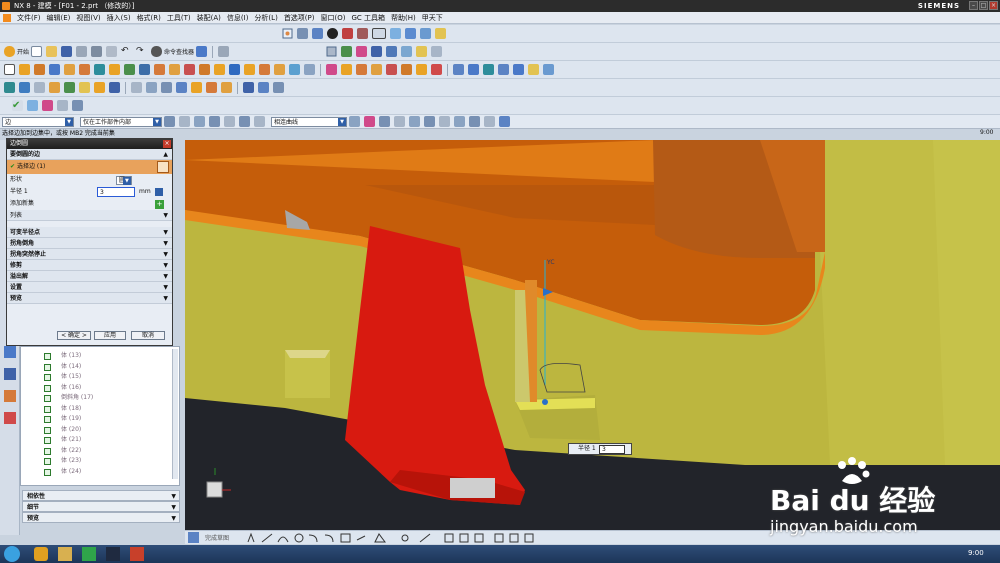  I want to click on mirror-face-icon, so click(436, 69).